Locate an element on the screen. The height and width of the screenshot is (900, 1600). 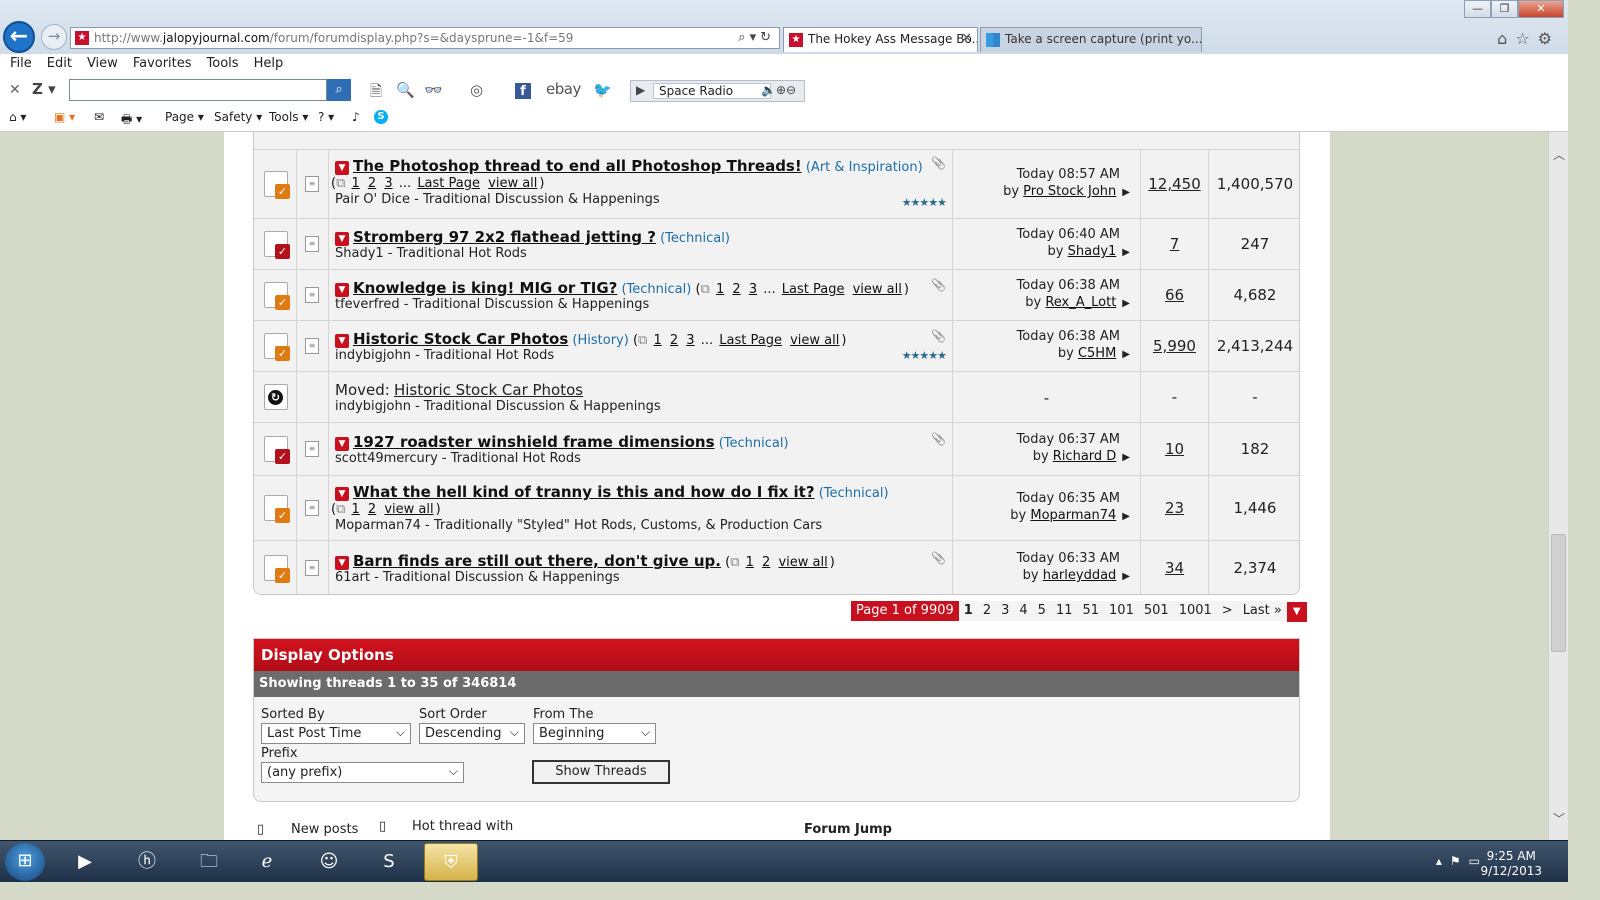
back-button: ← is located at coordinates (19, 37).